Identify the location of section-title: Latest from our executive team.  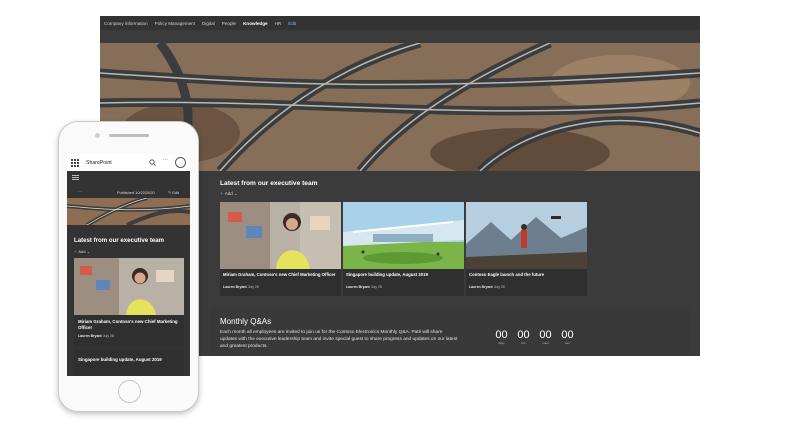
(269, 183).